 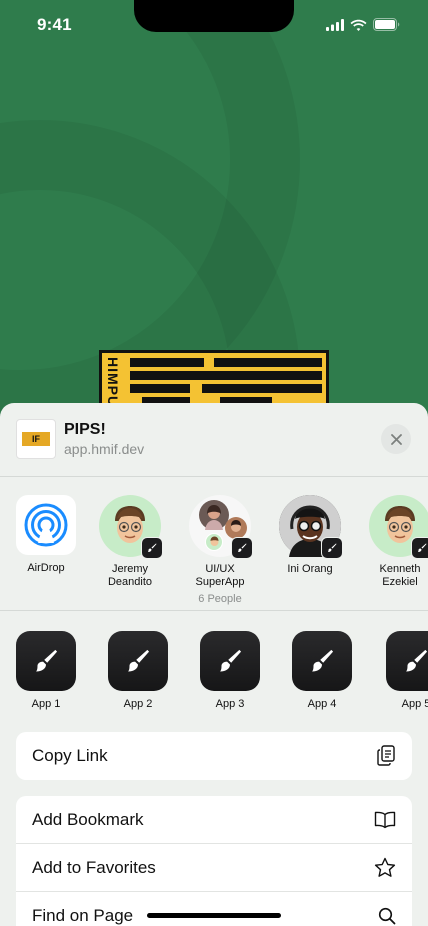 I want to click on target-name: AirDrop, so click(x=46, y=568).